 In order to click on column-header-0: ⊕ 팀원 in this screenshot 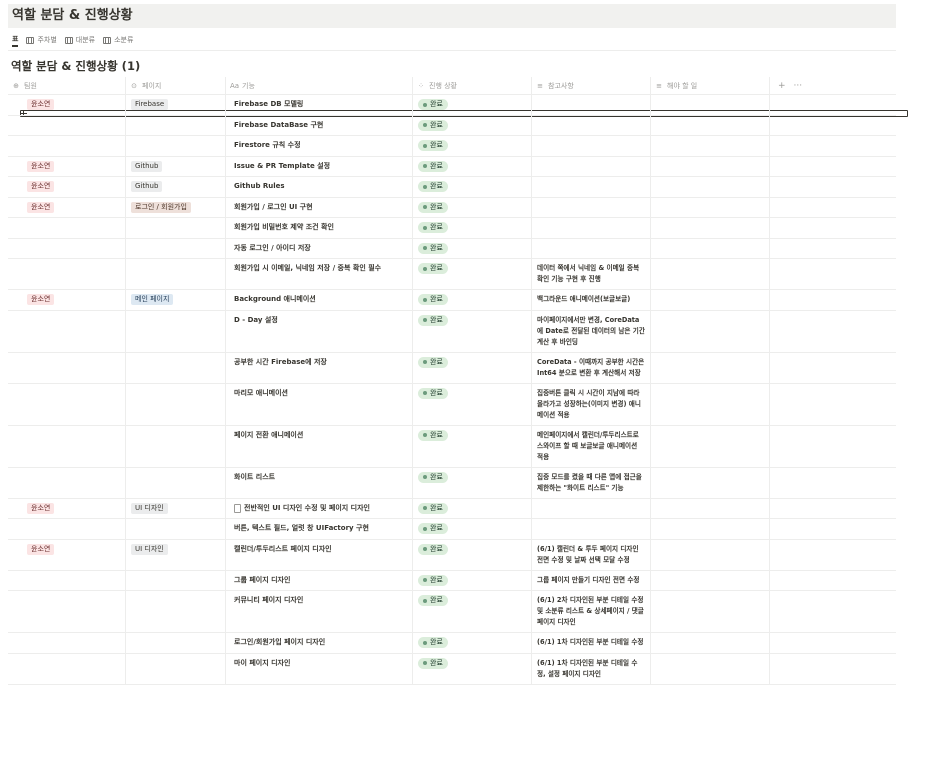, I will do `click(67, 85)`.